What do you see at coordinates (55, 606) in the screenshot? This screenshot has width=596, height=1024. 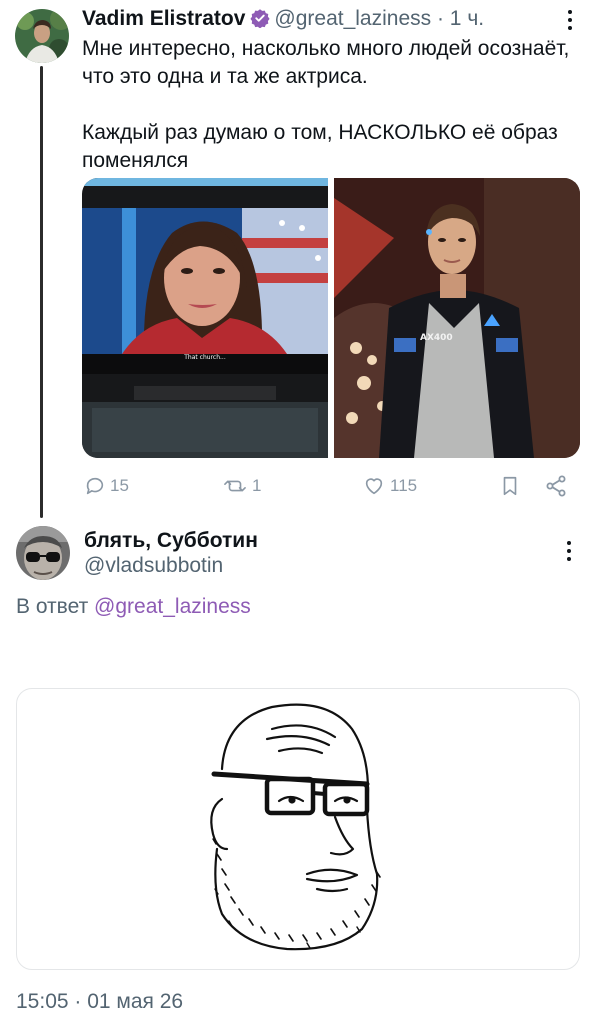 I see `replying-to-prefix: В ответ` at bounding box center [55, 606].